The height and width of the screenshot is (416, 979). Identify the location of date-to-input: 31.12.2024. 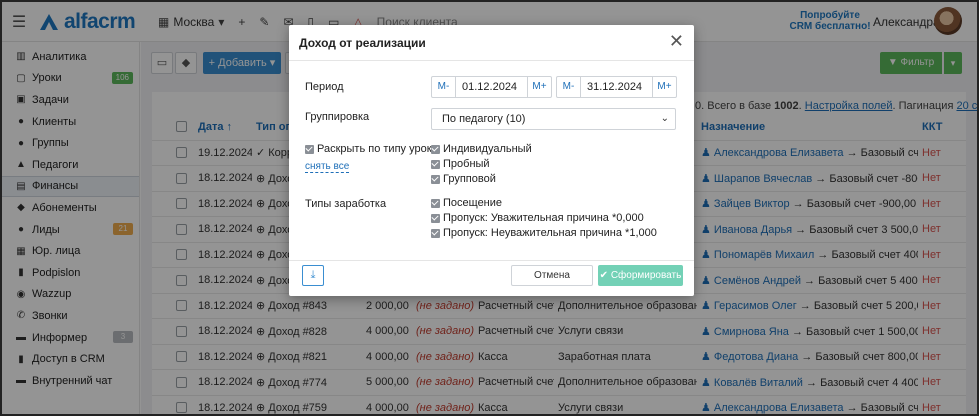
(616, 87).